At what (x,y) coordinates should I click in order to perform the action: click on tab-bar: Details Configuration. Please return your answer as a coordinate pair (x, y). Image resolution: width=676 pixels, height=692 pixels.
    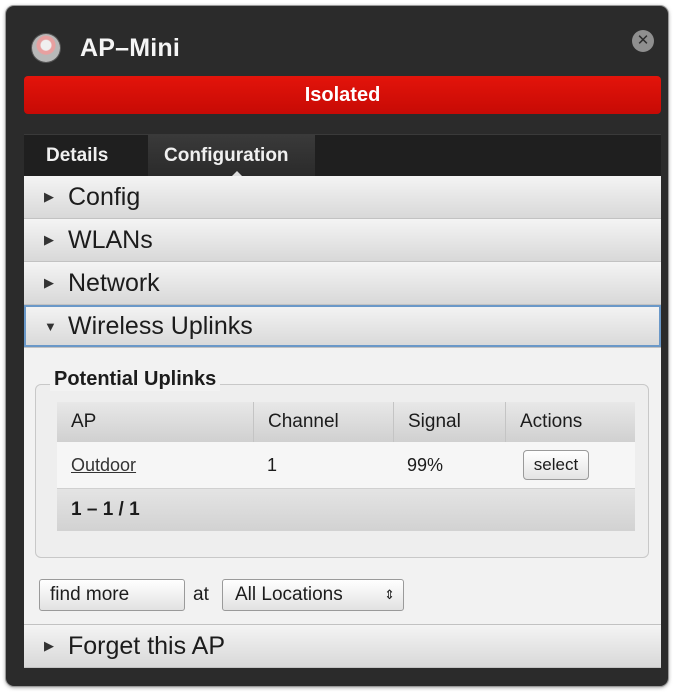
    Looking at the image, I should click on (342, 156).